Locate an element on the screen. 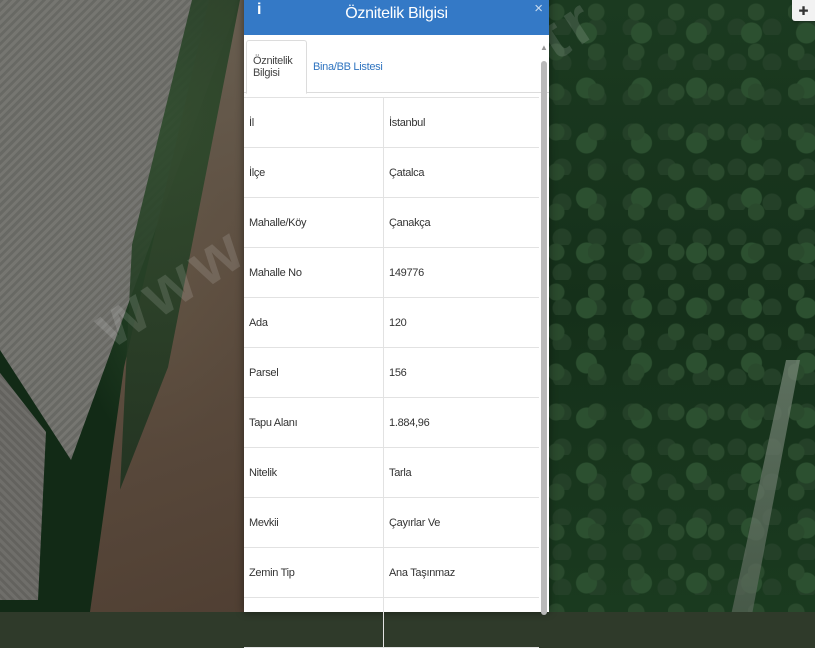 The height and width of the screenshot is (648, 815). attribute-value: Ana Taşınmaz is located at coordinates (461, 572).